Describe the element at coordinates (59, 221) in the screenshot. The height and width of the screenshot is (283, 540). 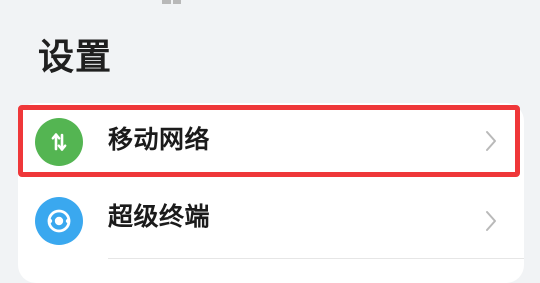
I see `super-device-icon` at that location.